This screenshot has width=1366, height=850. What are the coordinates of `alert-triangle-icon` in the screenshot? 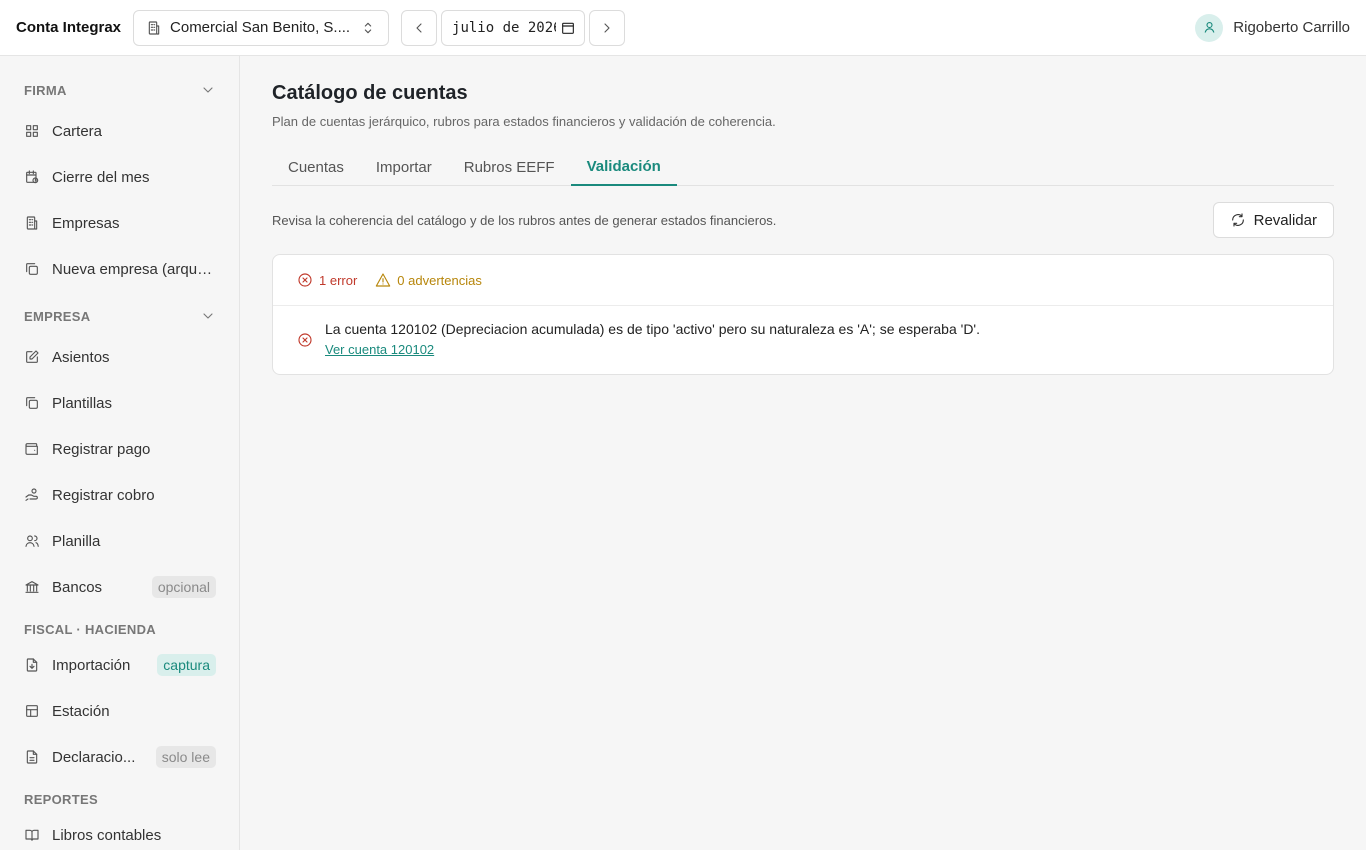 It's located at (383, 280).